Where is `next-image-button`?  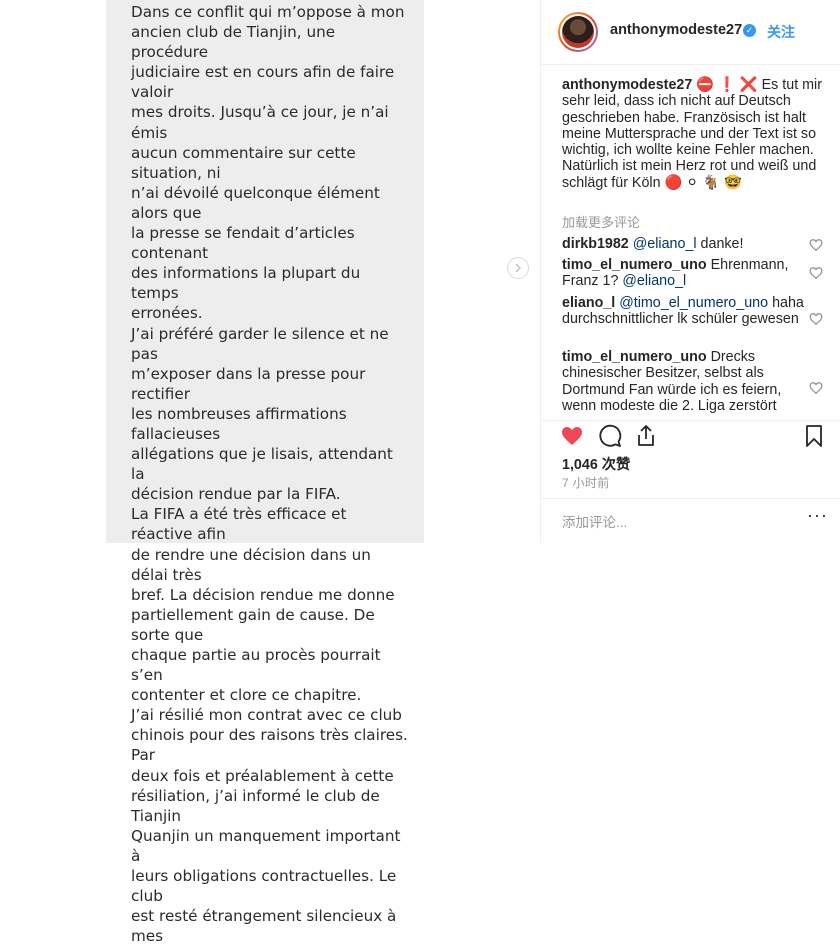 next-image-button is located at coordinates (518, 268).